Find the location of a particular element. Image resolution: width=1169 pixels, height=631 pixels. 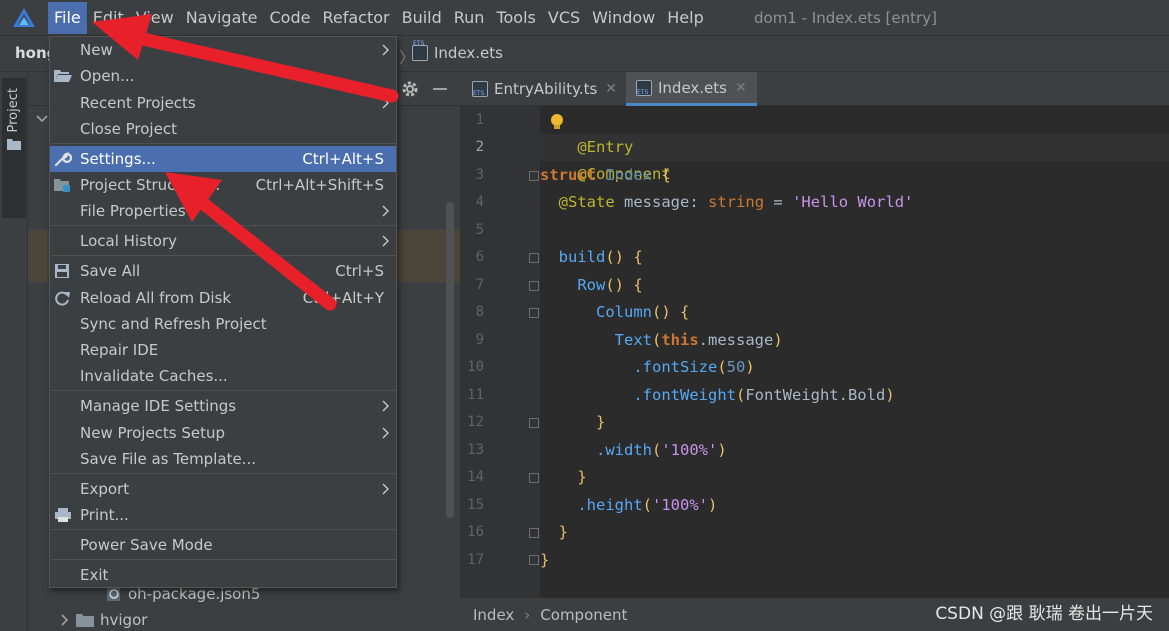

window-title: dom1 - Index.ets [entry] is located at coordinates (845, 18).